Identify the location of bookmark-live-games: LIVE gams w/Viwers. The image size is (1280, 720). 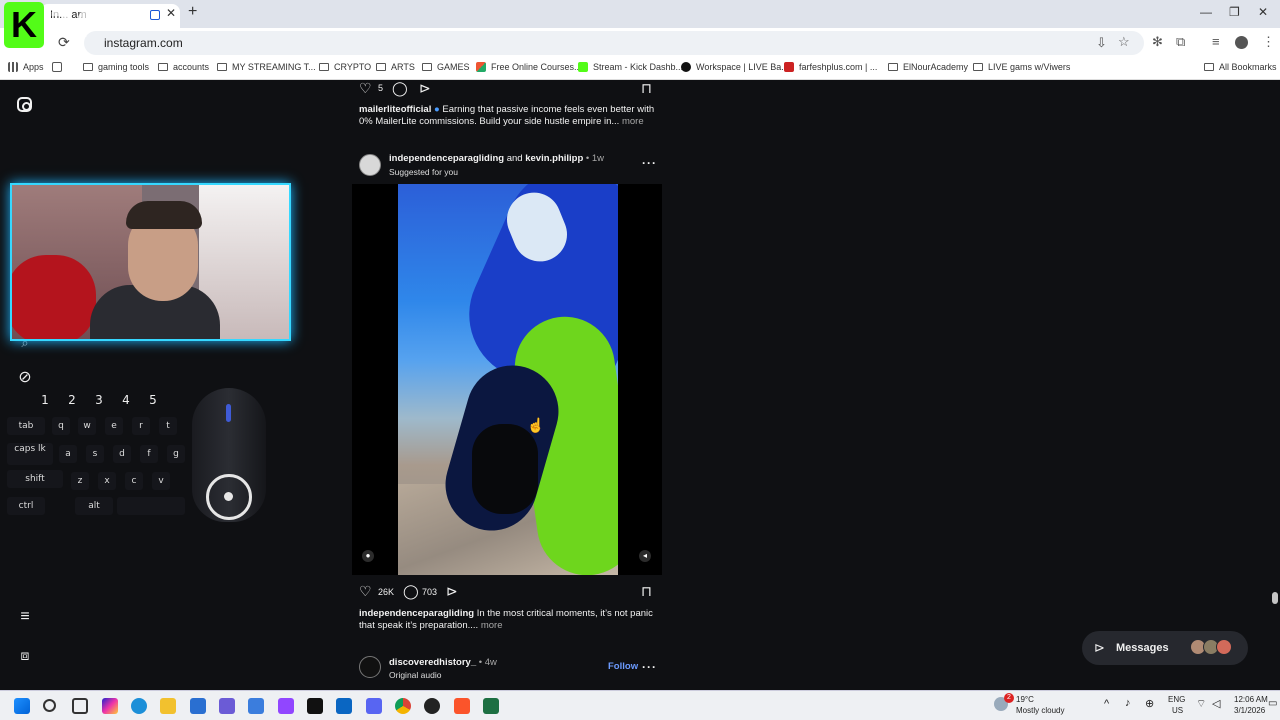
(1021, 67).